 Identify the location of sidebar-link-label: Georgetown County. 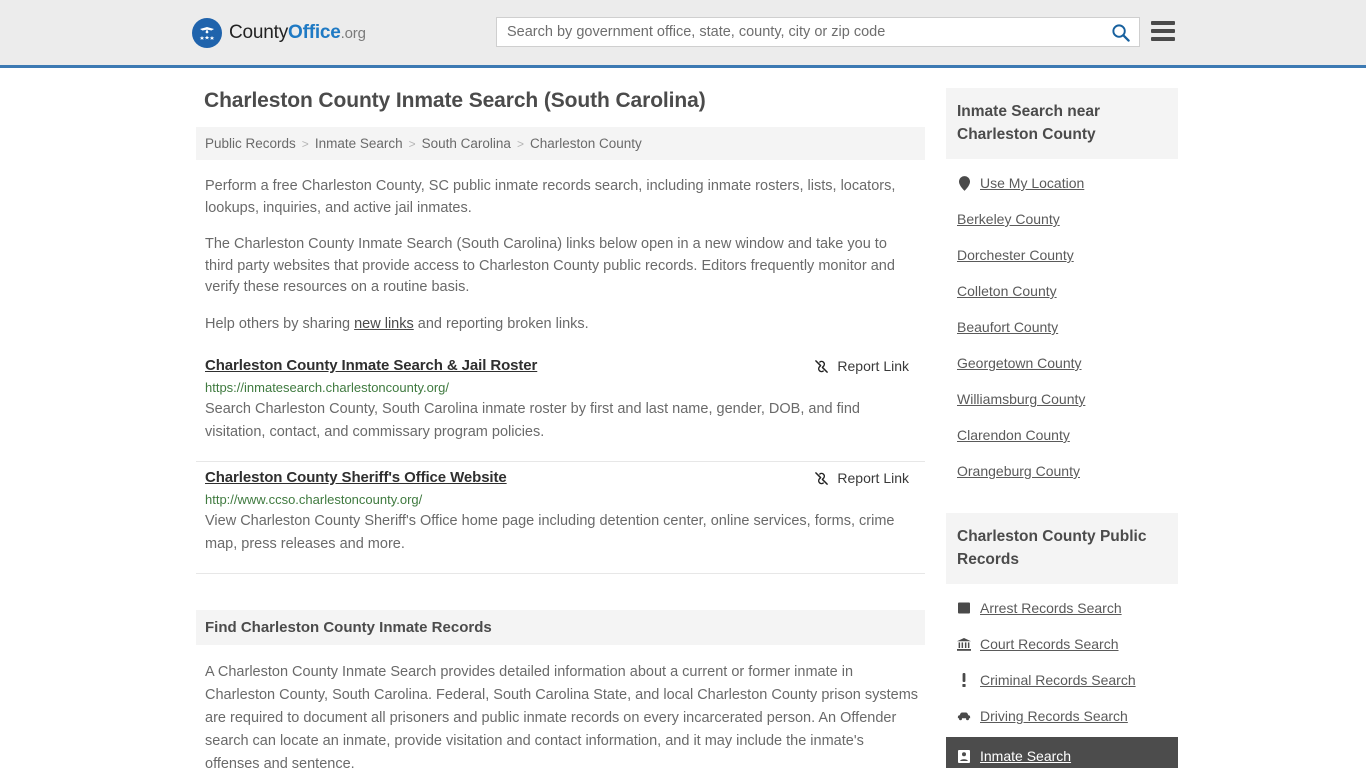
(1019, 363).